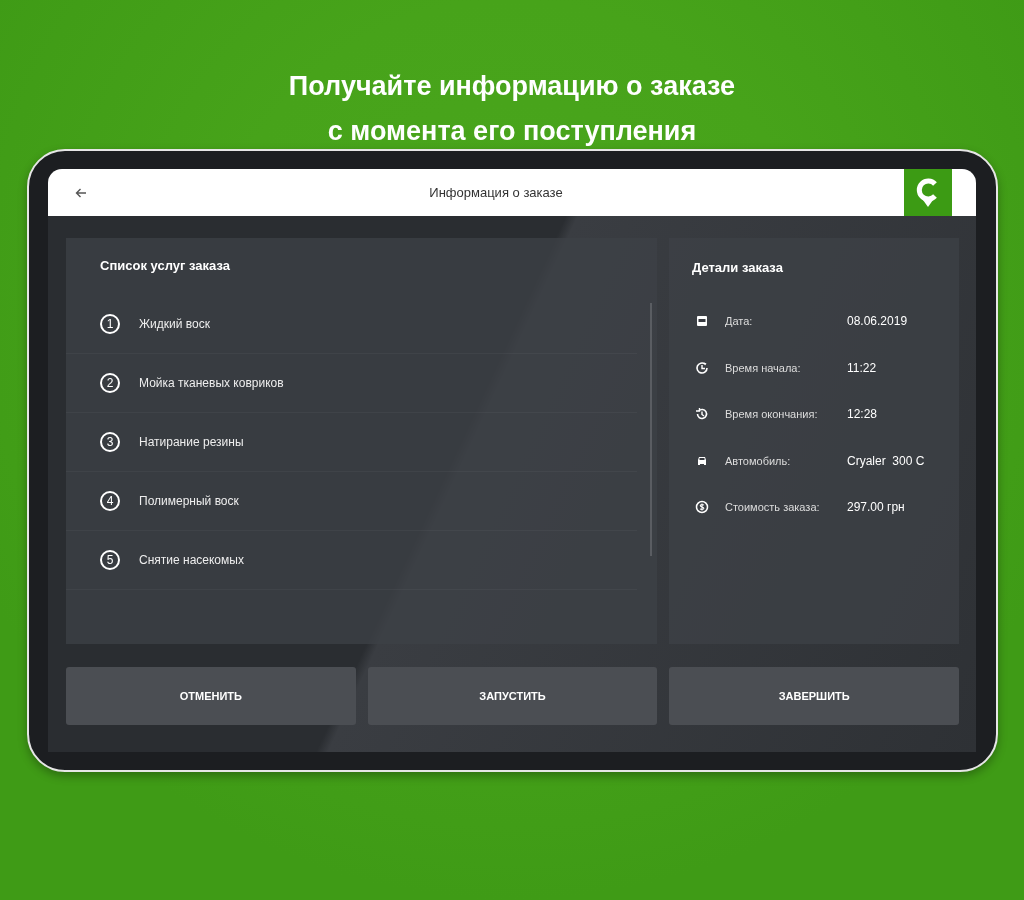 Image resolution: width=1024 pixels, height=900 pixels. What do you see at coordinates (886, 460) in the screenshot?
I see `detail-value: Cryaler 300 C` at bounding box center [886, 460].